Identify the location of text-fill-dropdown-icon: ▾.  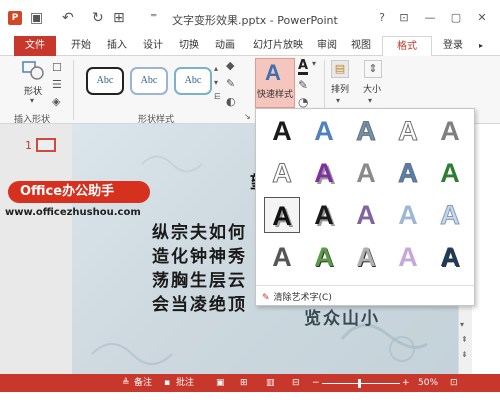
(314, 63).